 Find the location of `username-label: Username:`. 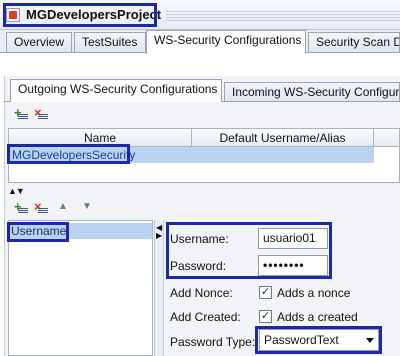

username-label: Username: is located at coordinates (199, 239).